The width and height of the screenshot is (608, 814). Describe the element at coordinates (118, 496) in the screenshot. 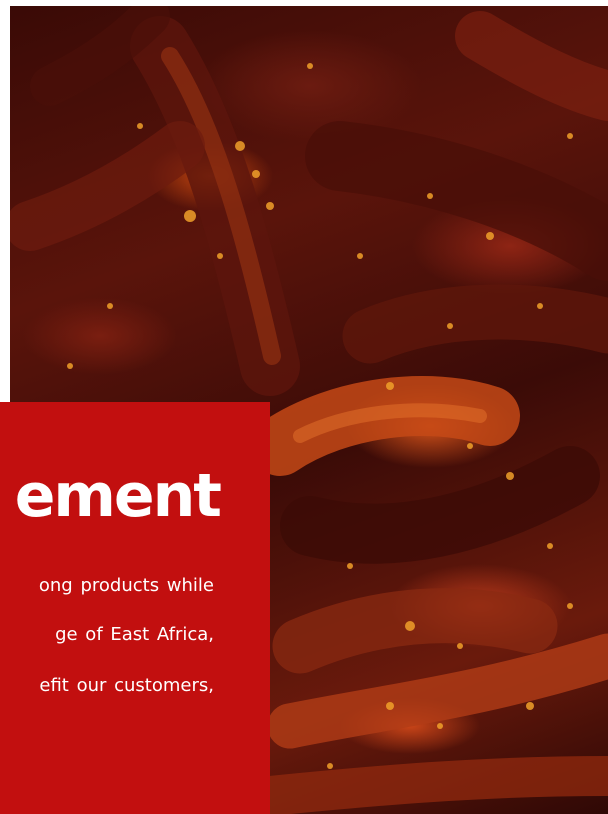

I see `panel-heading-text: ement` at that location.